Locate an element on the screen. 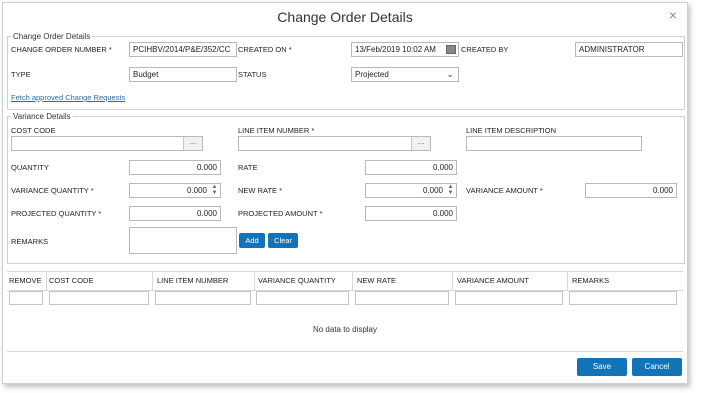 The image size is (702, 393). remarks-label: REMARKS is located at coordinates (30, 241).